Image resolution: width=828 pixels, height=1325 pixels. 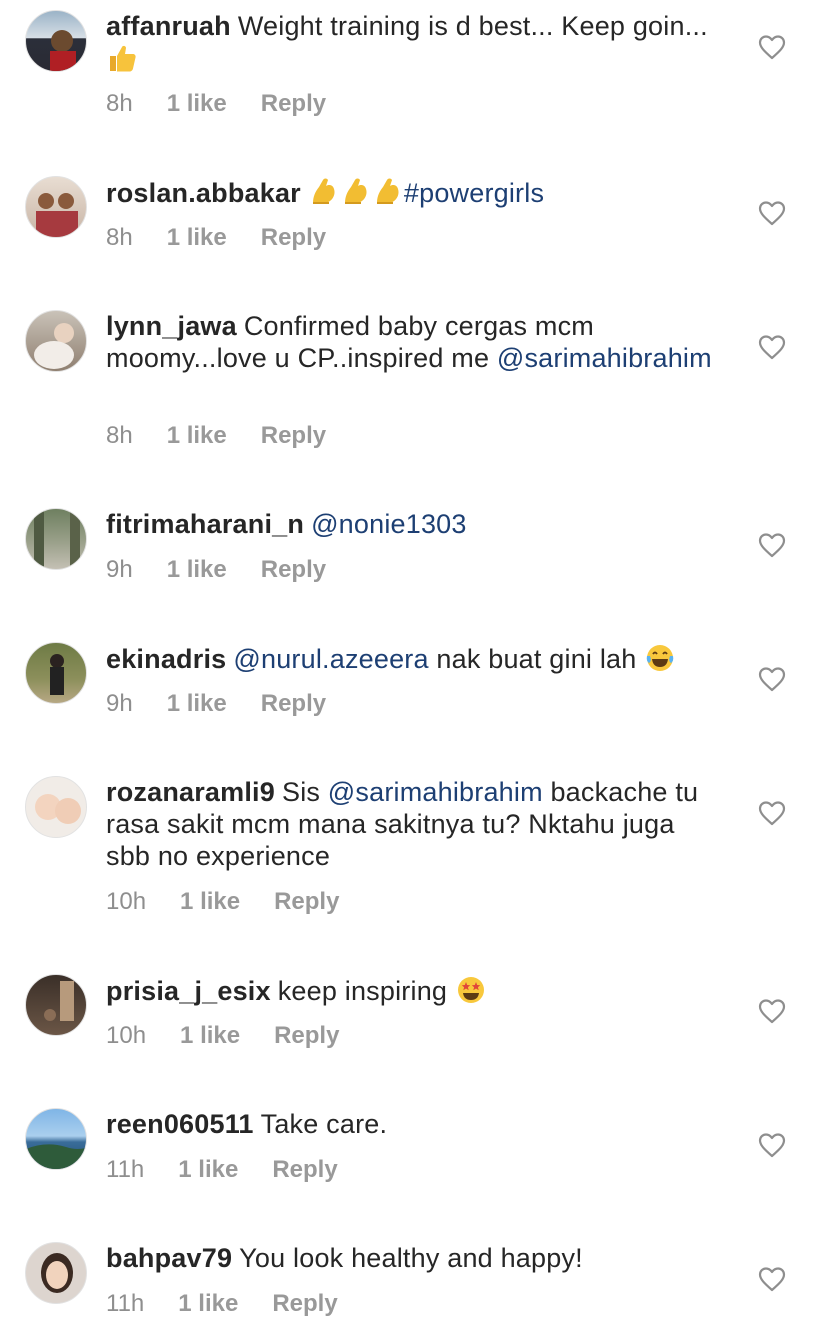 What do you see at coordinates (205, 524) in the screenshot?
I see `comment-username: fitrimaharani_n` at bounding box center [205, 524].